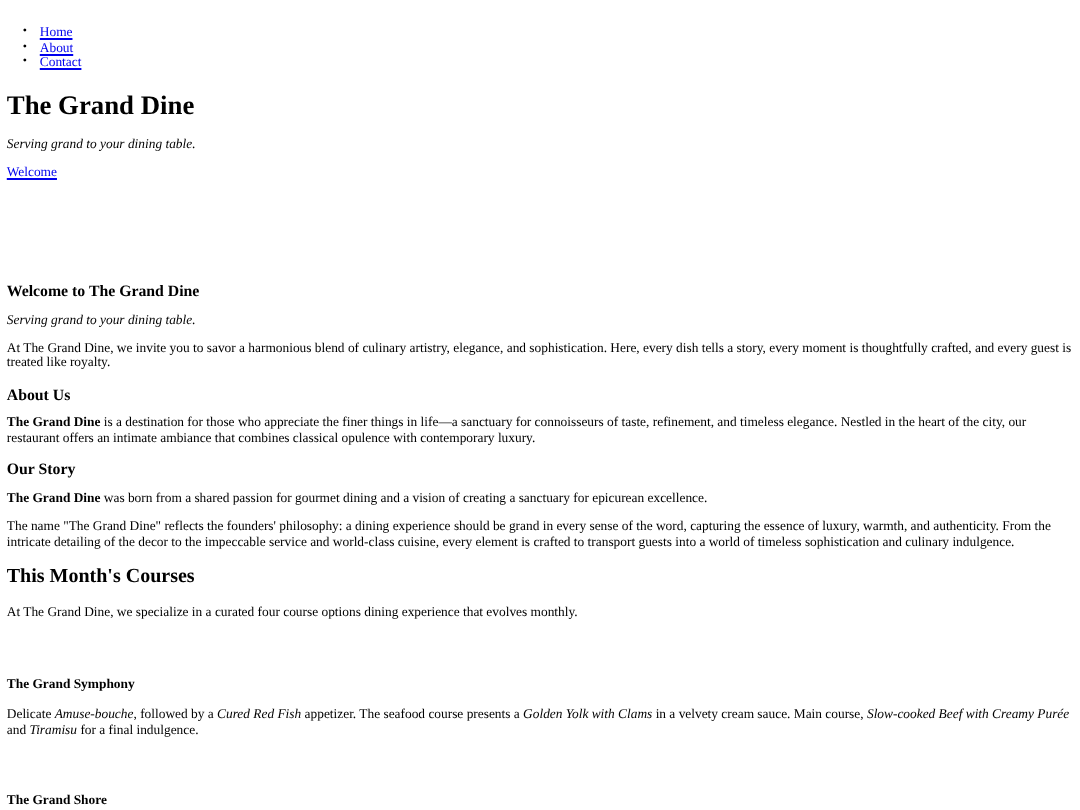  What do you see at coordinates (101, 104) in the screenshot?
I see `site-title: The Grand Dine` at bounding box center [101, 104].